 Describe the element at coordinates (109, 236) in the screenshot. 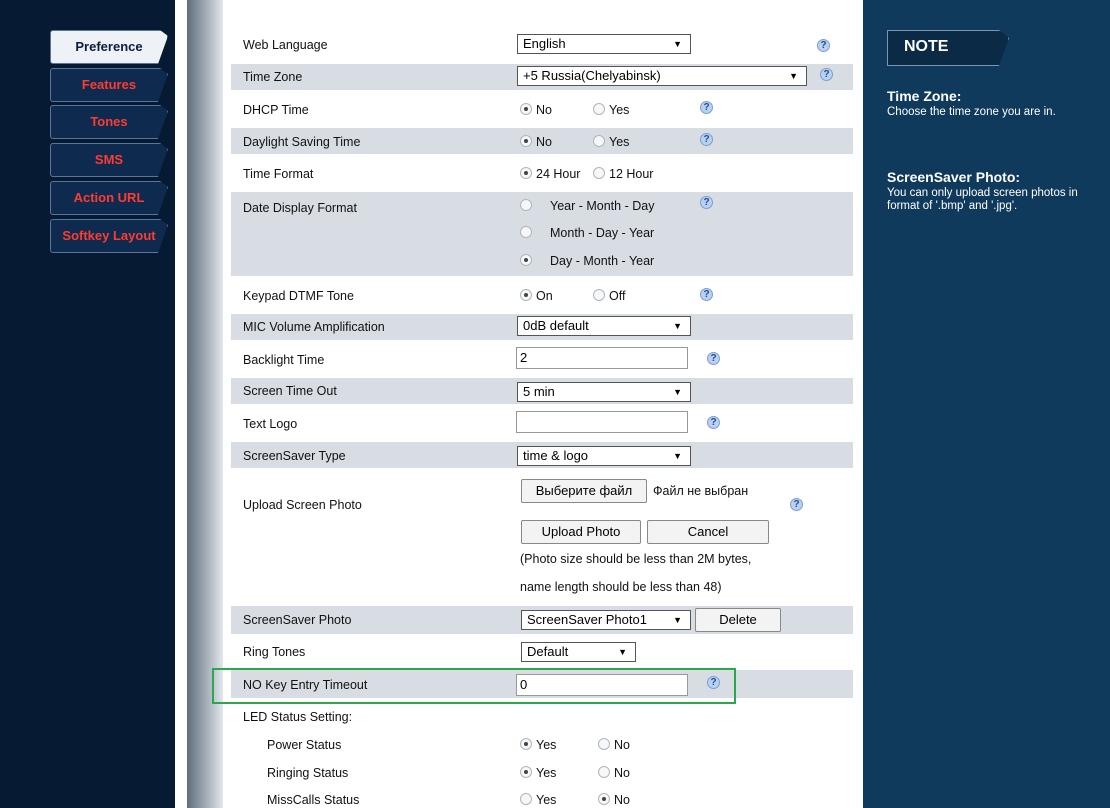

I see `nav-softkey-layout: Softkey Layout` at that location.